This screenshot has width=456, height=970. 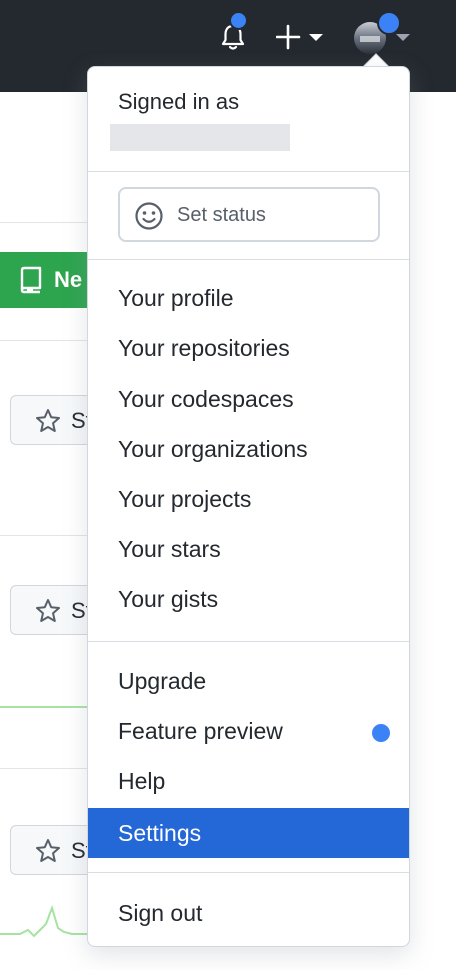 What do you see at coordinates (160, 833) in the screenshot?
I see `menu-item-label: Settings` at bounding box center [160, 833].